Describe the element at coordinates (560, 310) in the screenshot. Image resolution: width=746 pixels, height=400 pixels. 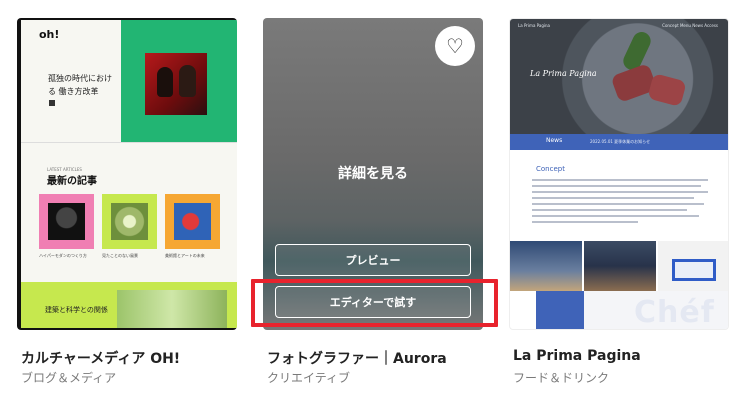
I see `accent-block` at that location.